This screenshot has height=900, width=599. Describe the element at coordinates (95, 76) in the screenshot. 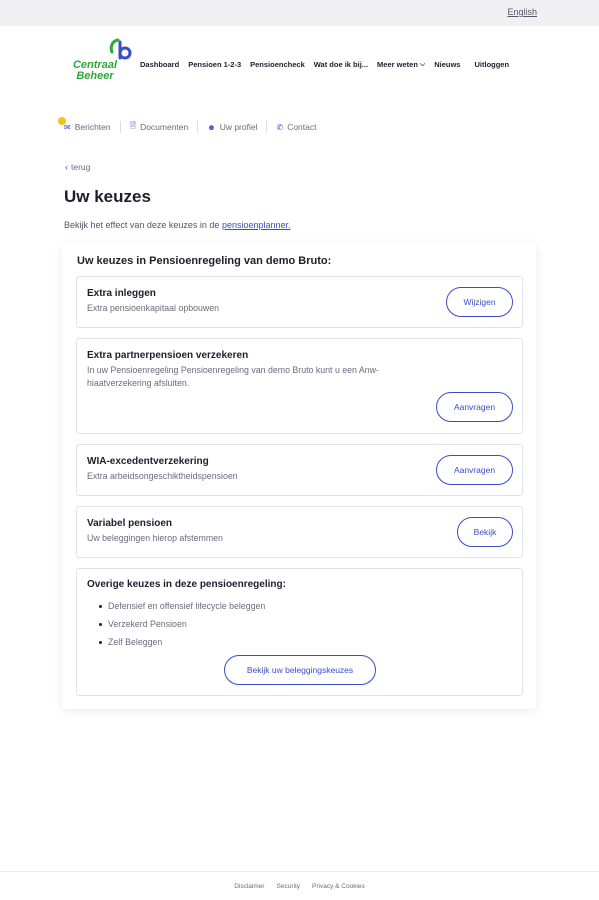

I see `logo-line-2: Beheer` at that location.